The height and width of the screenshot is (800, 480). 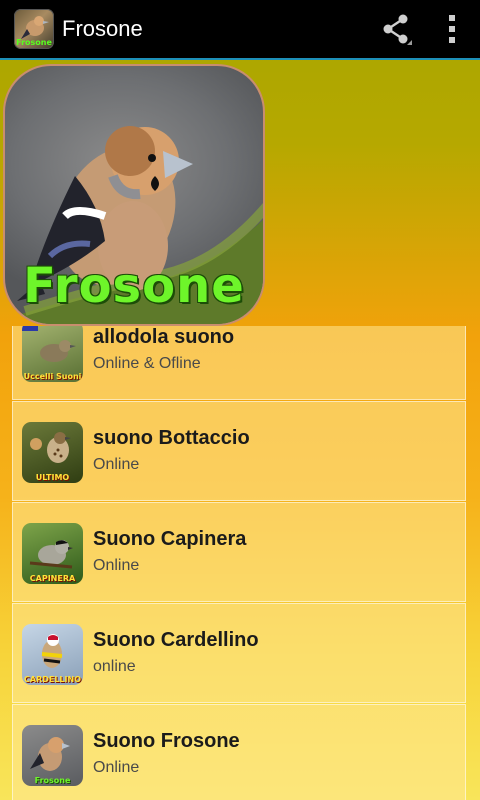 I want to click on action-bar: Frosone Frosone, so click(x=240, y=30).